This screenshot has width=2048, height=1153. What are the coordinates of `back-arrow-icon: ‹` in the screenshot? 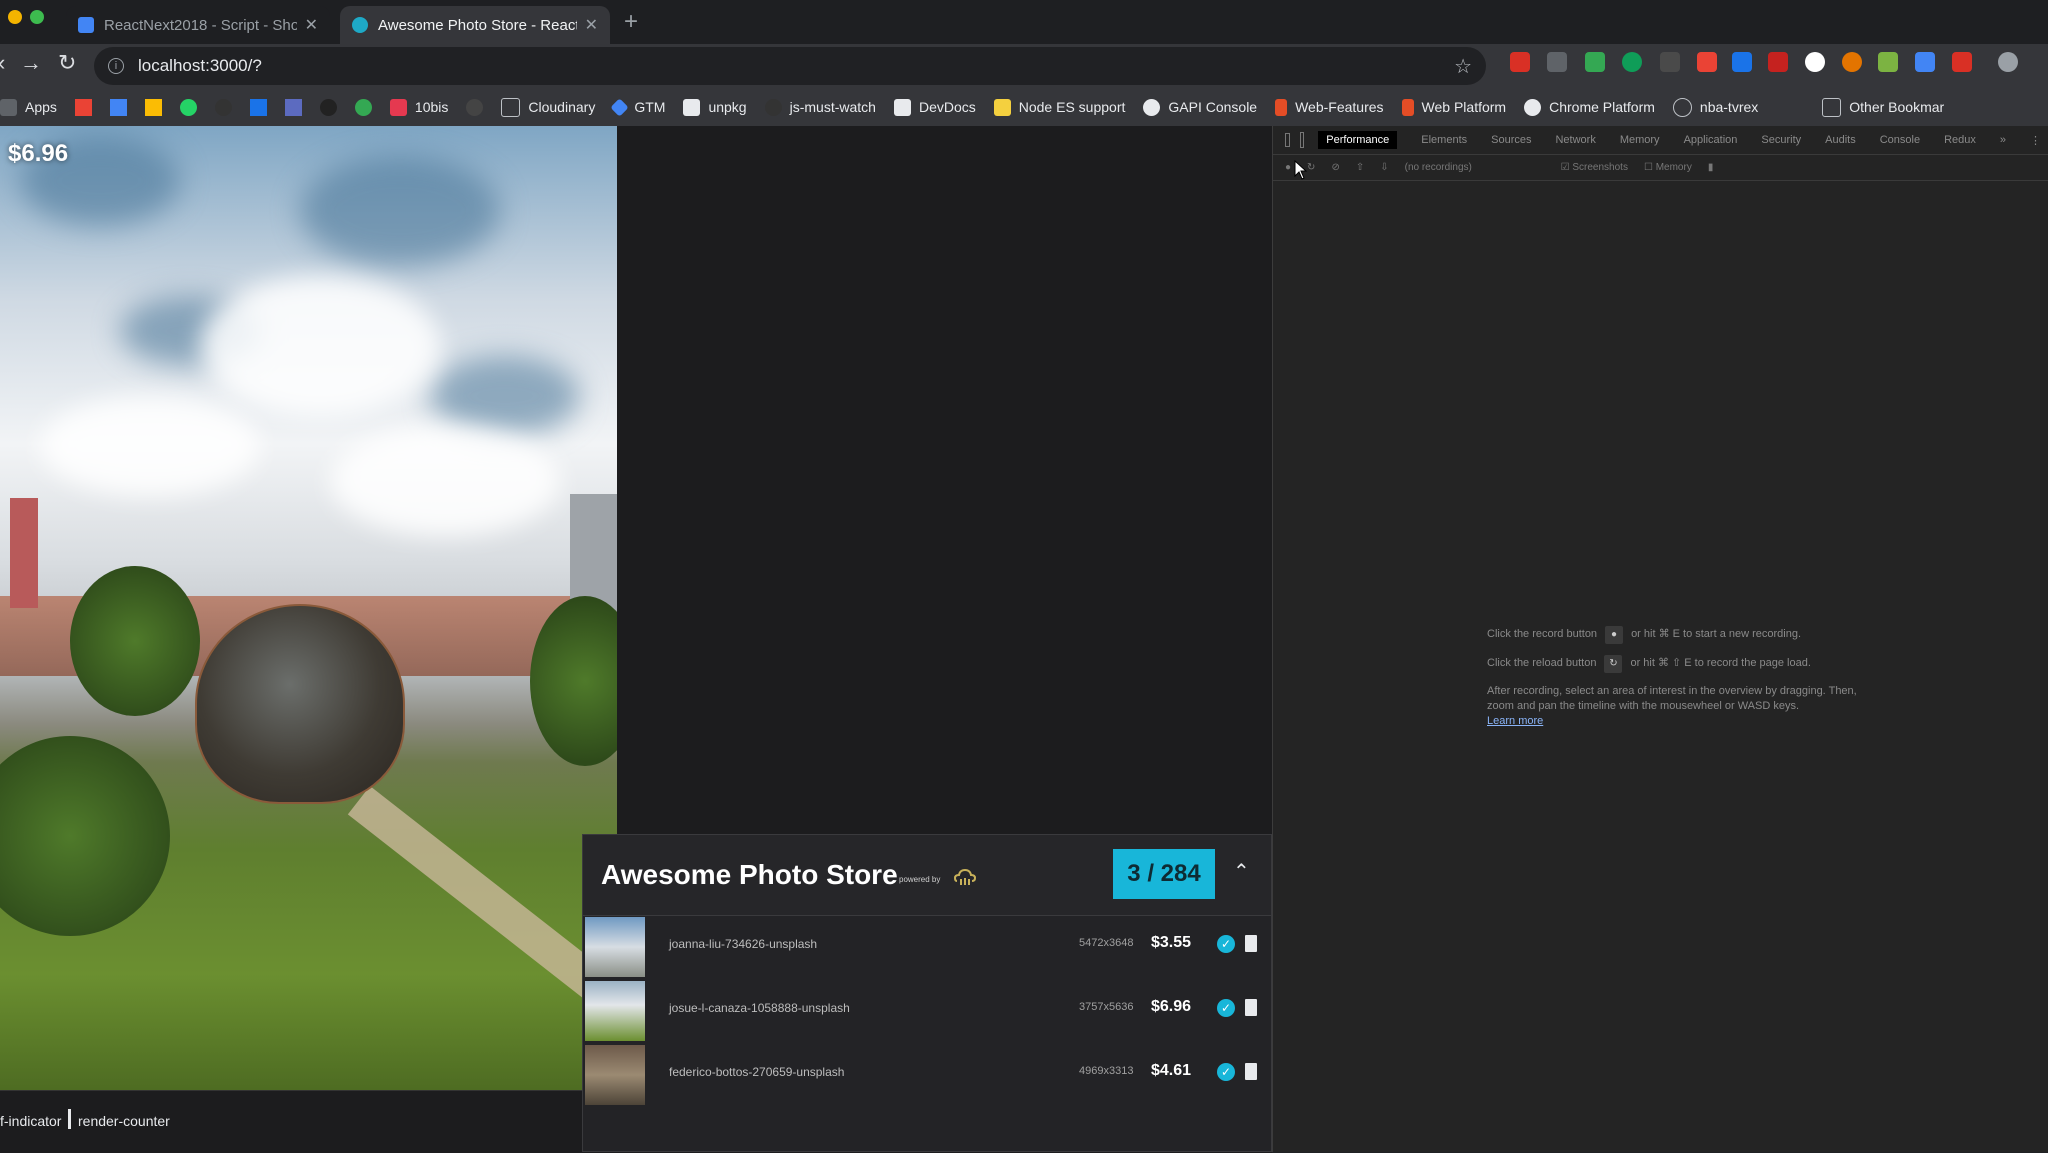 It's located at (2, 63).